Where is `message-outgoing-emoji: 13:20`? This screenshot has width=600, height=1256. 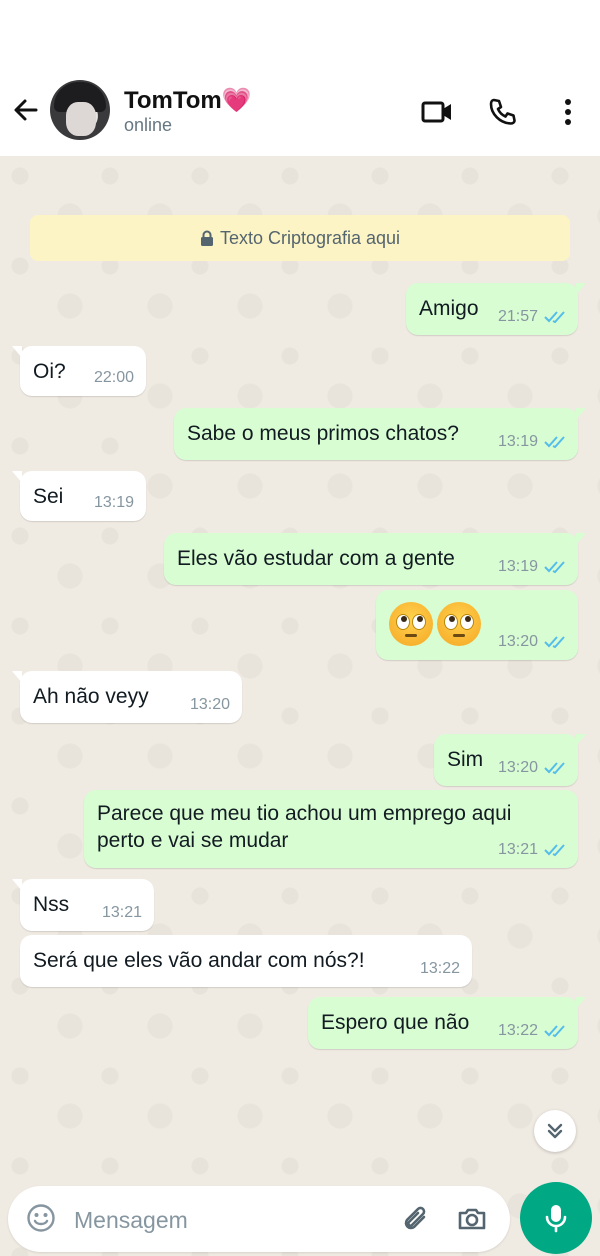
message-outgoing-emoji: 13:20 is located at coordinates (477, 625).